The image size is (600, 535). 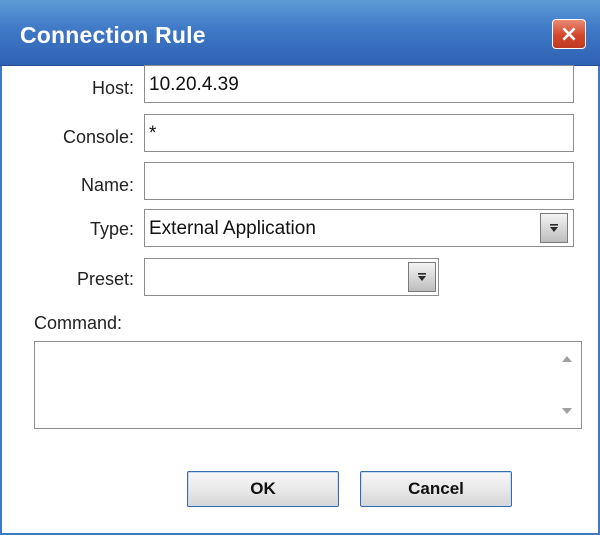 I want to click on title-bar: Connection Rule ×, so click(x=300, y=33).